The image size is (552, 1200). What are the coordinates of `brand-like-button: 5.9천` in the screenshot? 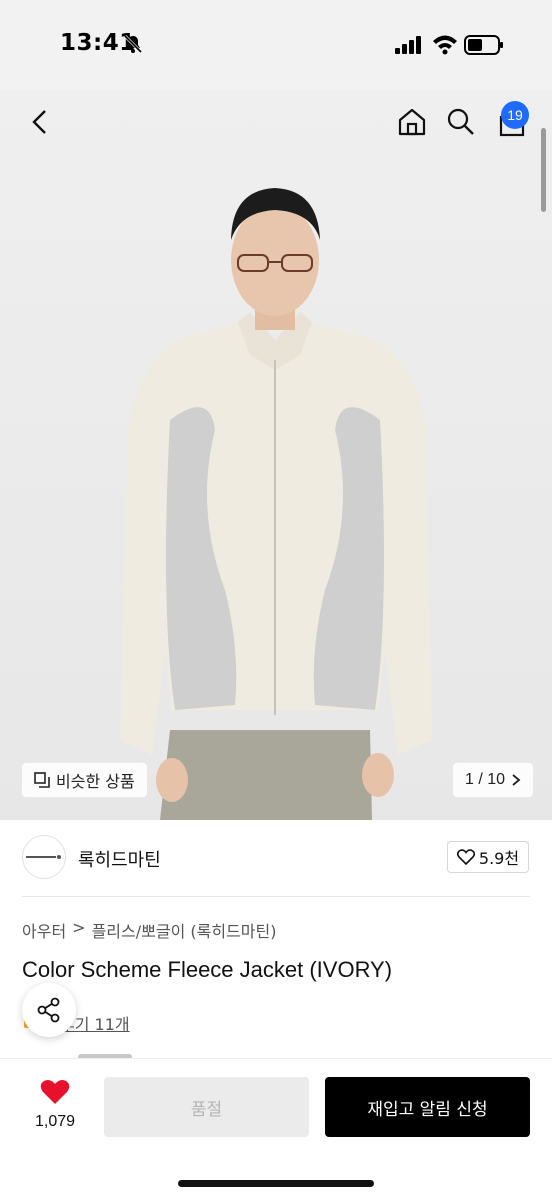 It's located at (488, 857).